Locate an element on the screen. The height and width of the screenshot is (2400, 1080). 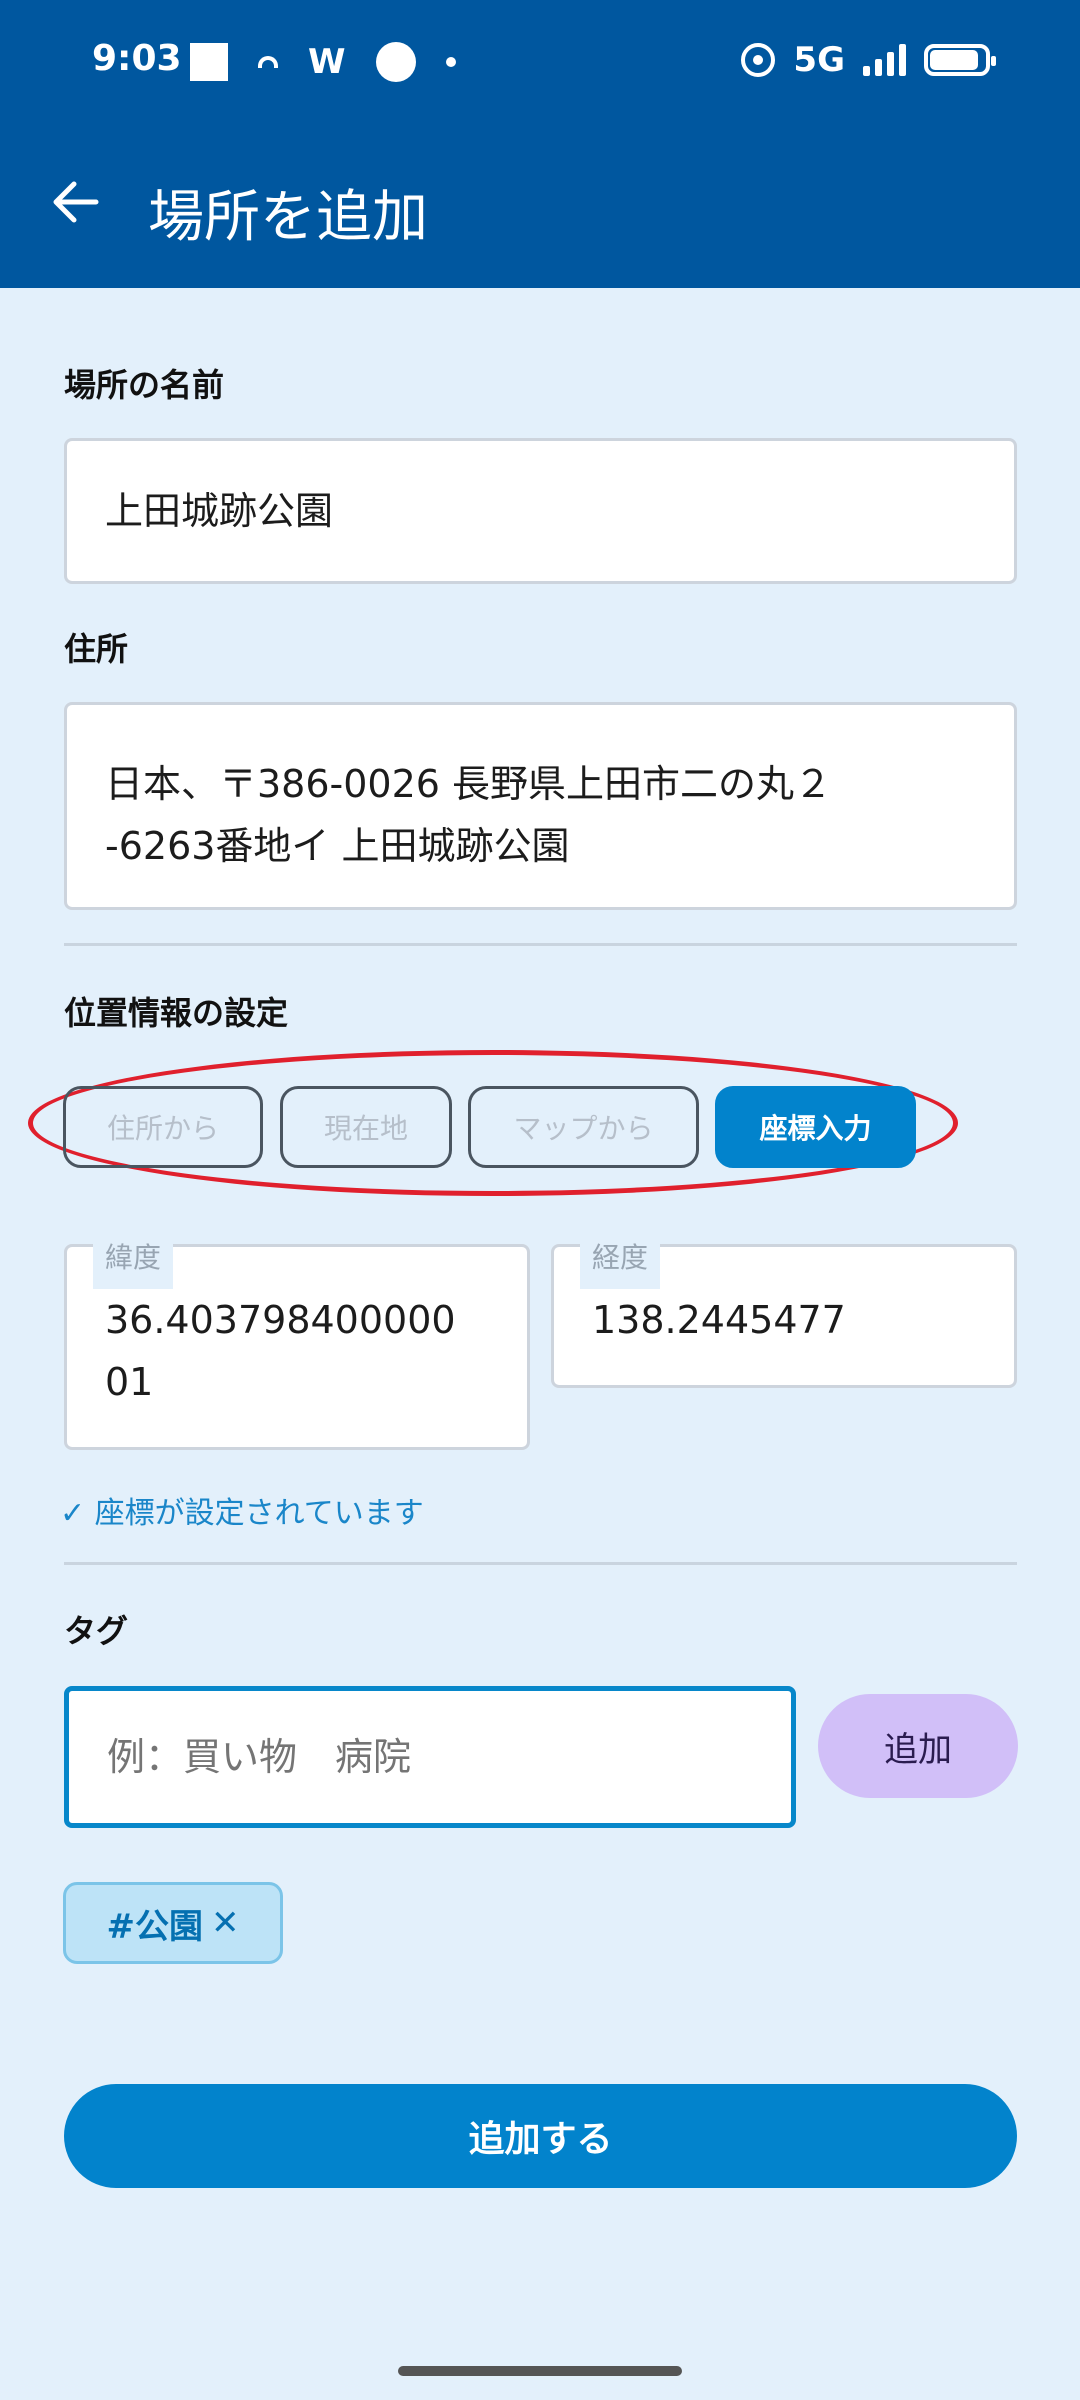
network-type: 5G is located at coordinates (819, 60).